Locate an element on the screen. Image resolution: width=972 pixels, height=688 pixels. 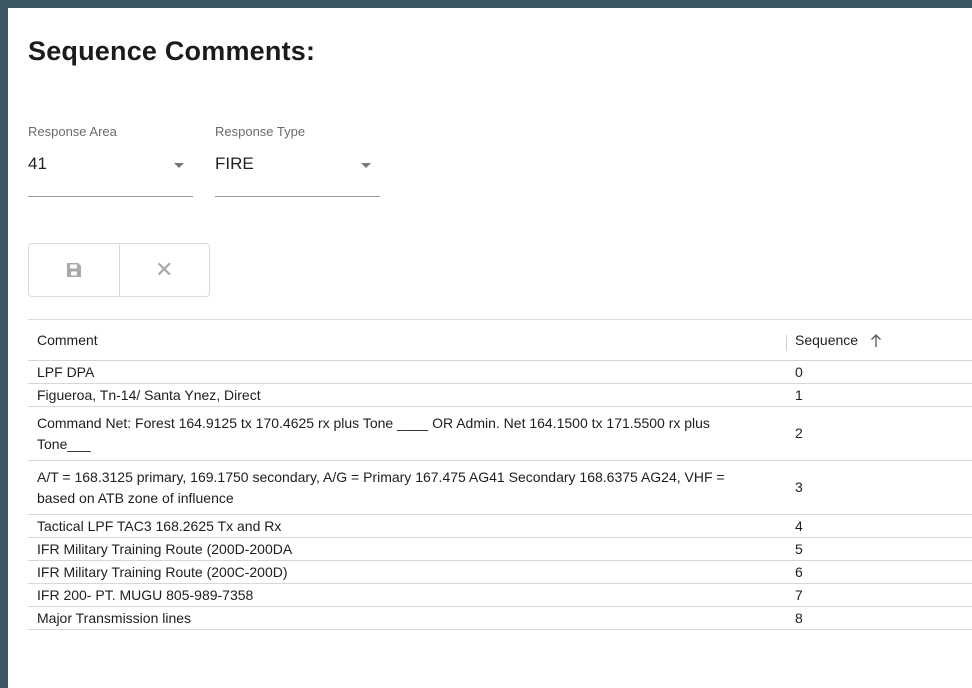
comment-cell: IFR Military Training Route (200C-200D) is located at coordinates (162, 571).